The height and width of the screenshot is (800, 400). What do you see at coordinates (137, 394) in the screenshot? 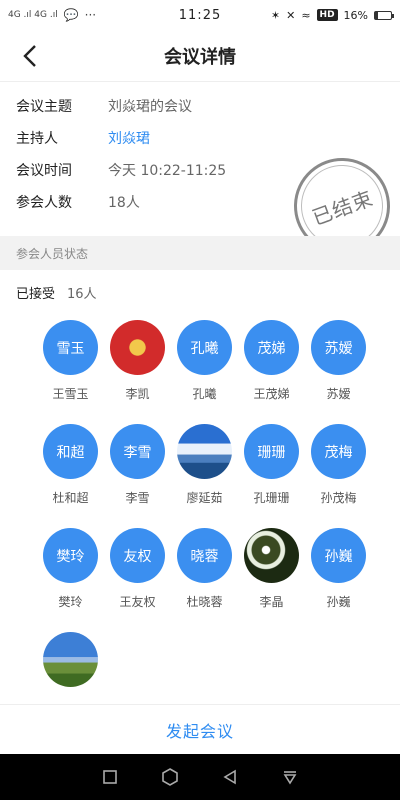
I see `participant-name: 李凯` at bounding box center [137, 394].